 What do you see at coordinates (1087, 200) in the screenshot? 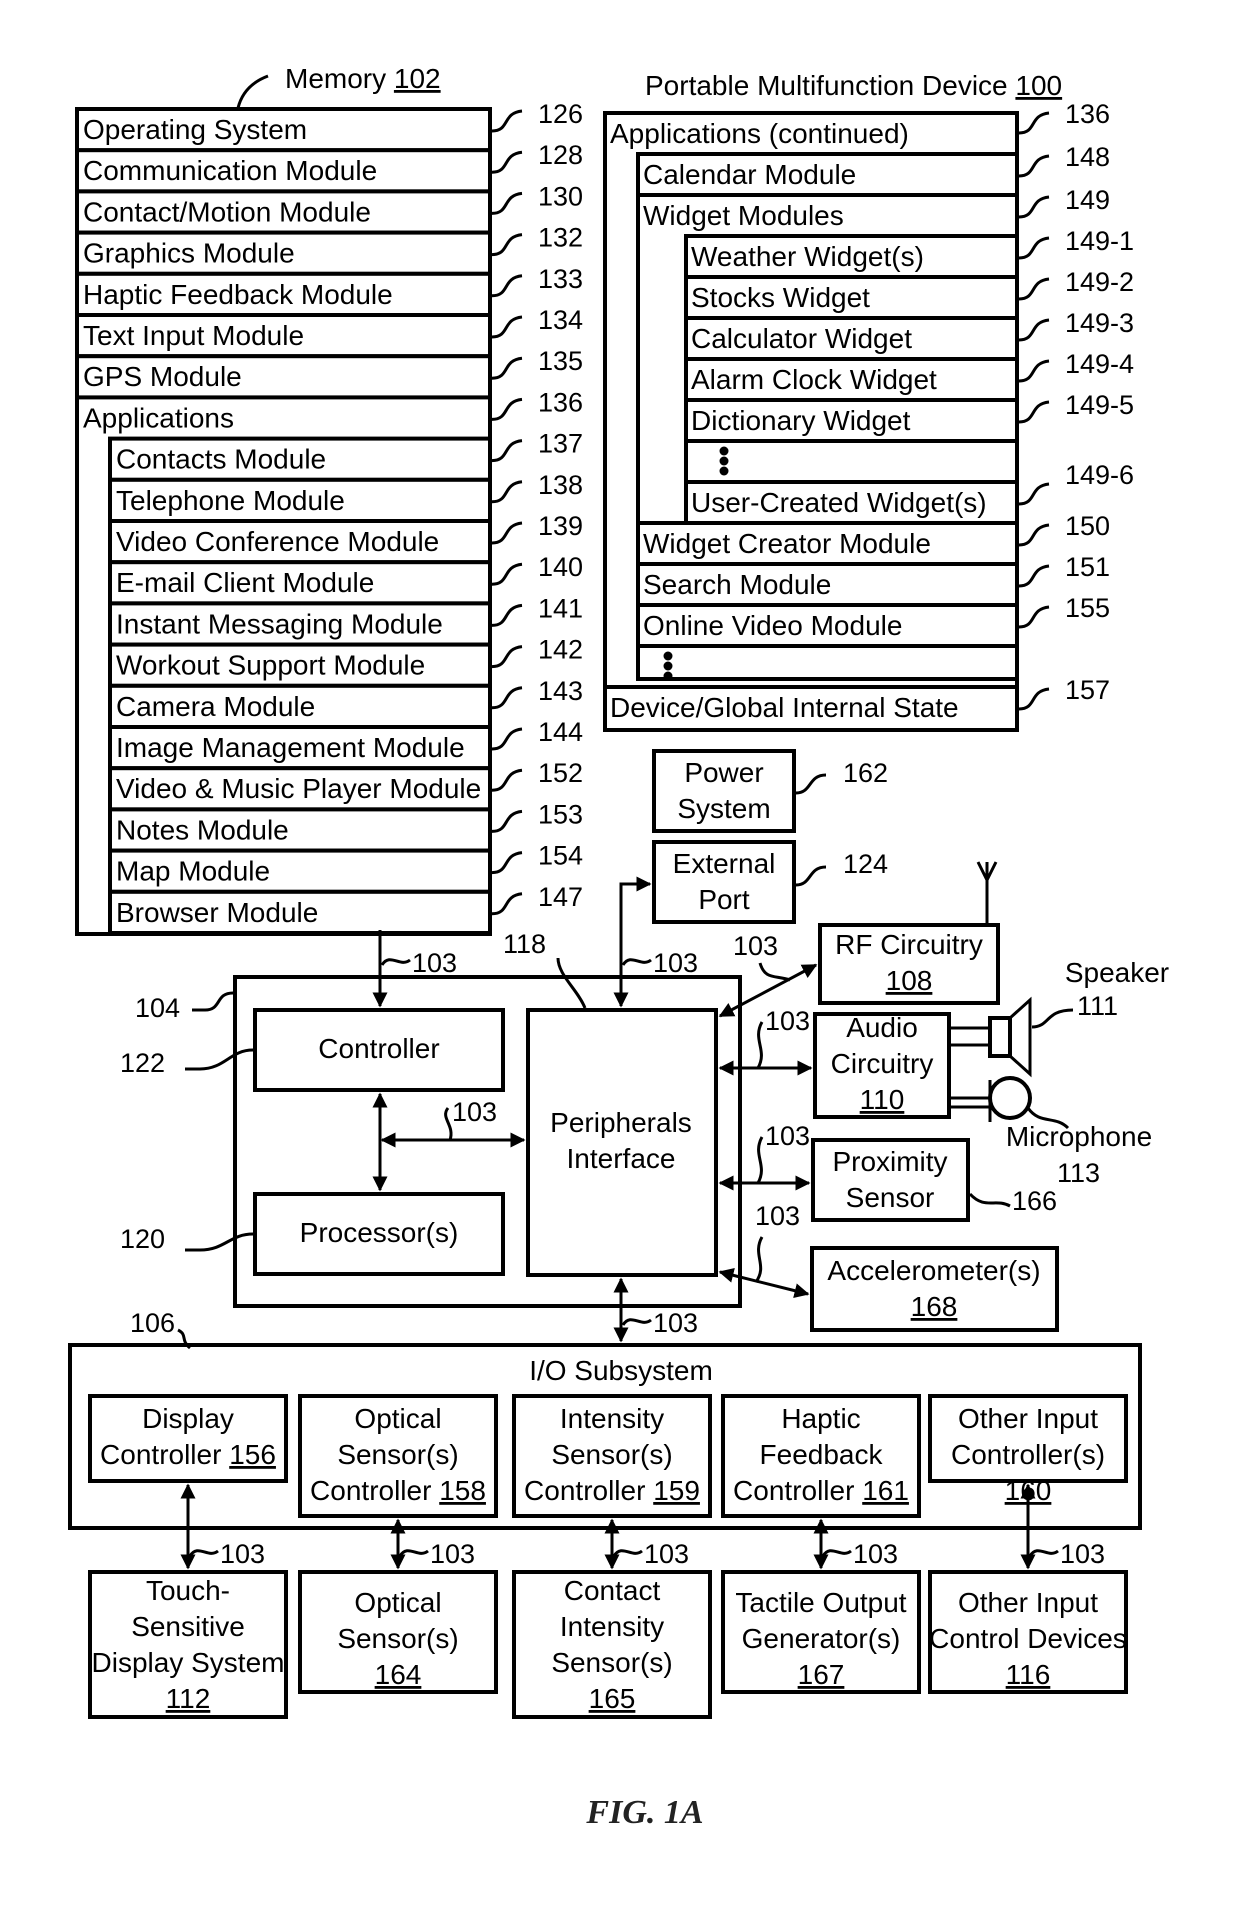
I see `widget-modules-ref: 149` at bounding box center [1087, 200].